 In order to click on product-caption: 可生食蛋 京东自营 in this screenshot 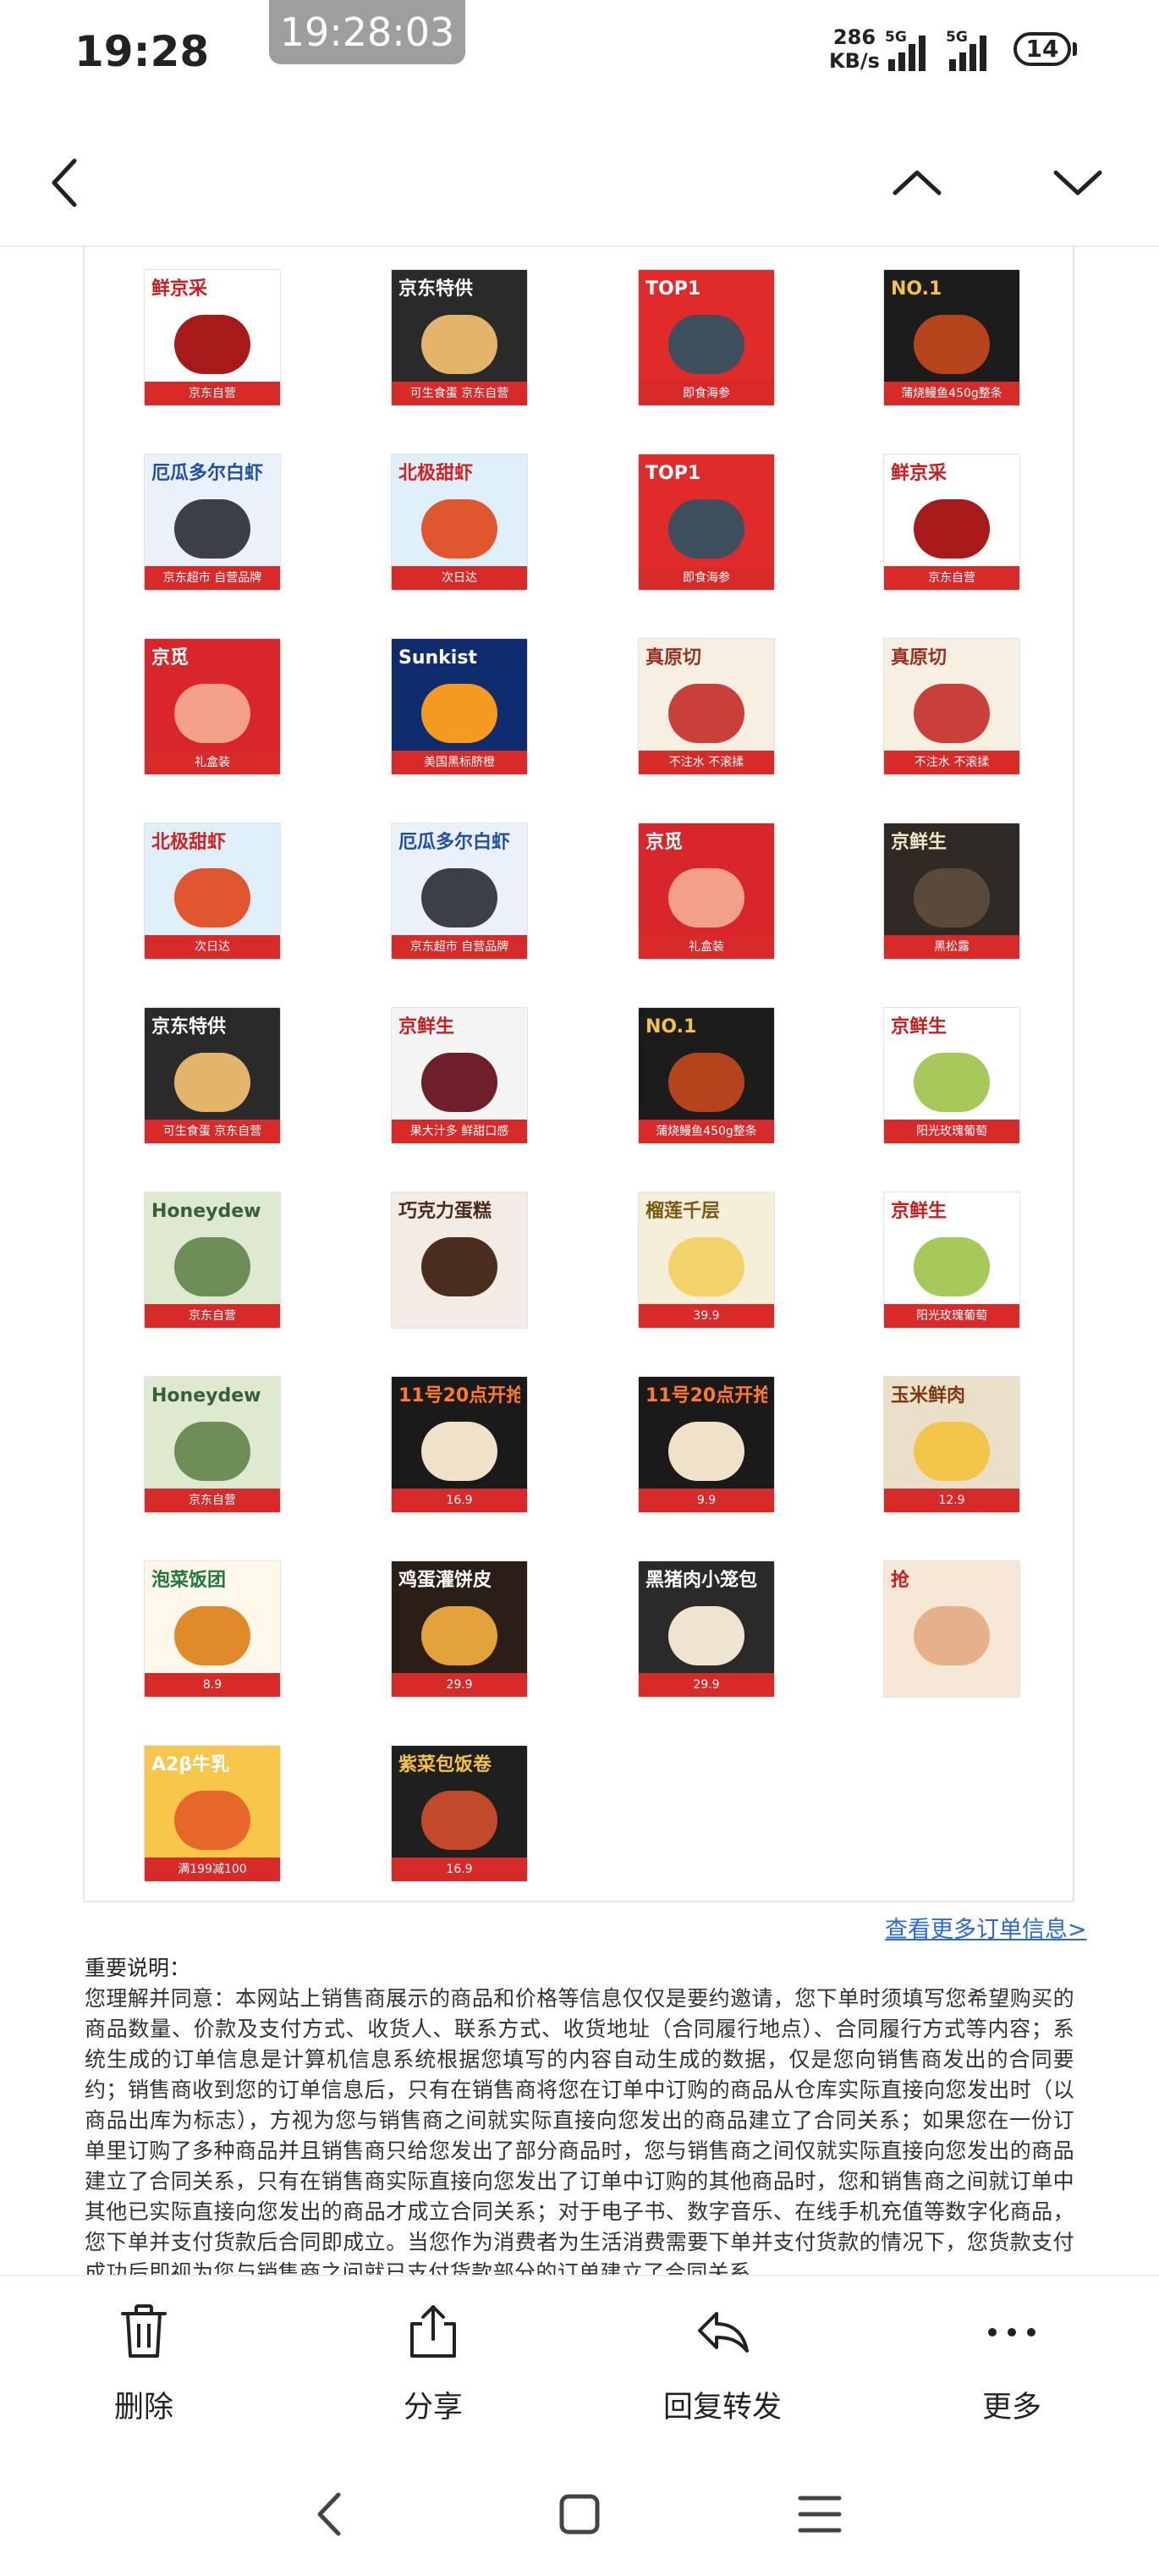, I will do `click(212, 1131)`.